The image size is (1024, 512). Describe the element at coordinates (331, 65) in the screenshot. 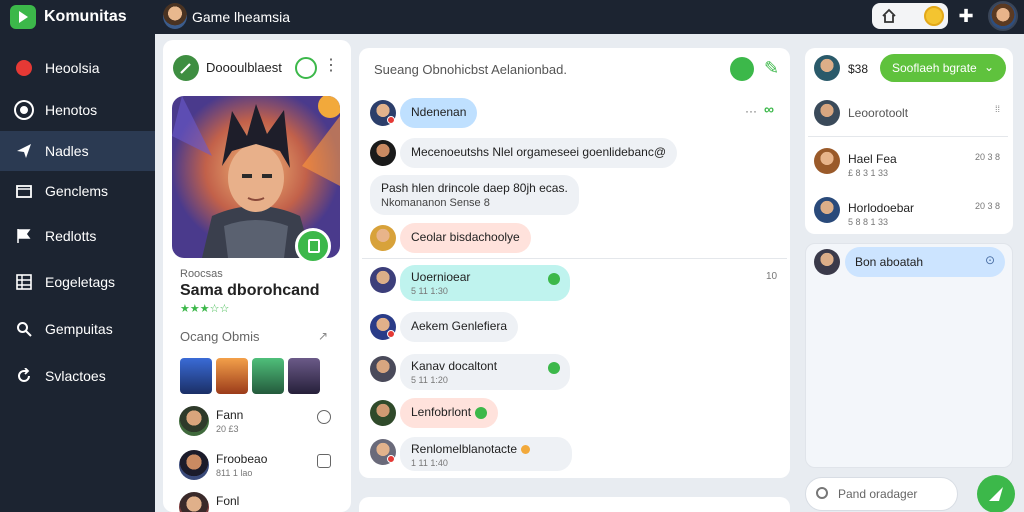

I see `more-options-icon: ⋮` at that location.